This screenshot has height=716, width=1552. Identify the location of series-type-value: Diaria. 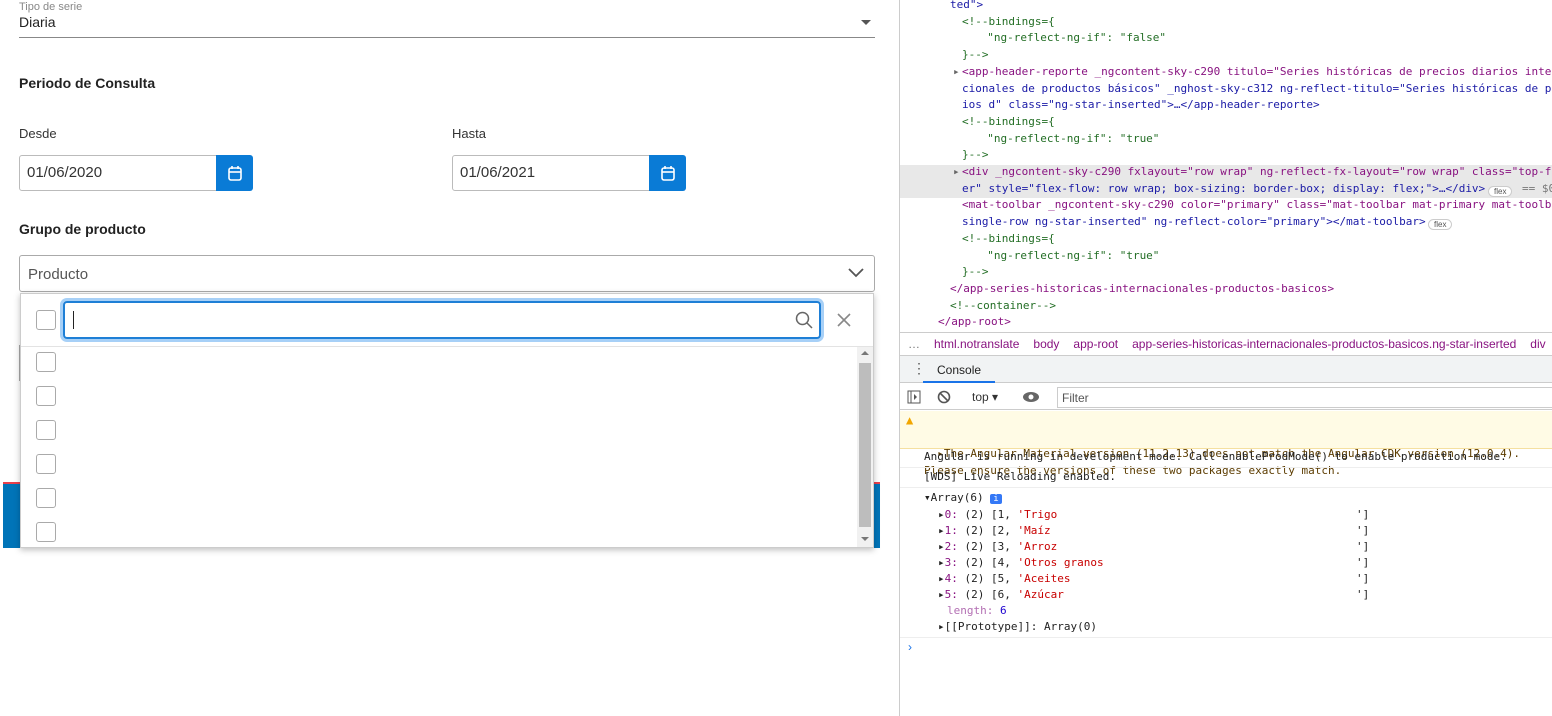
(37, 22).